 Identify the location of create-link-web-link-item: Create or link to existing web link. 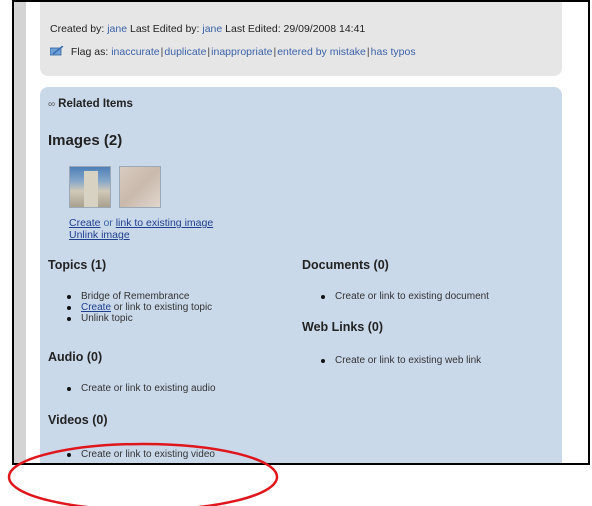
(398, 360).